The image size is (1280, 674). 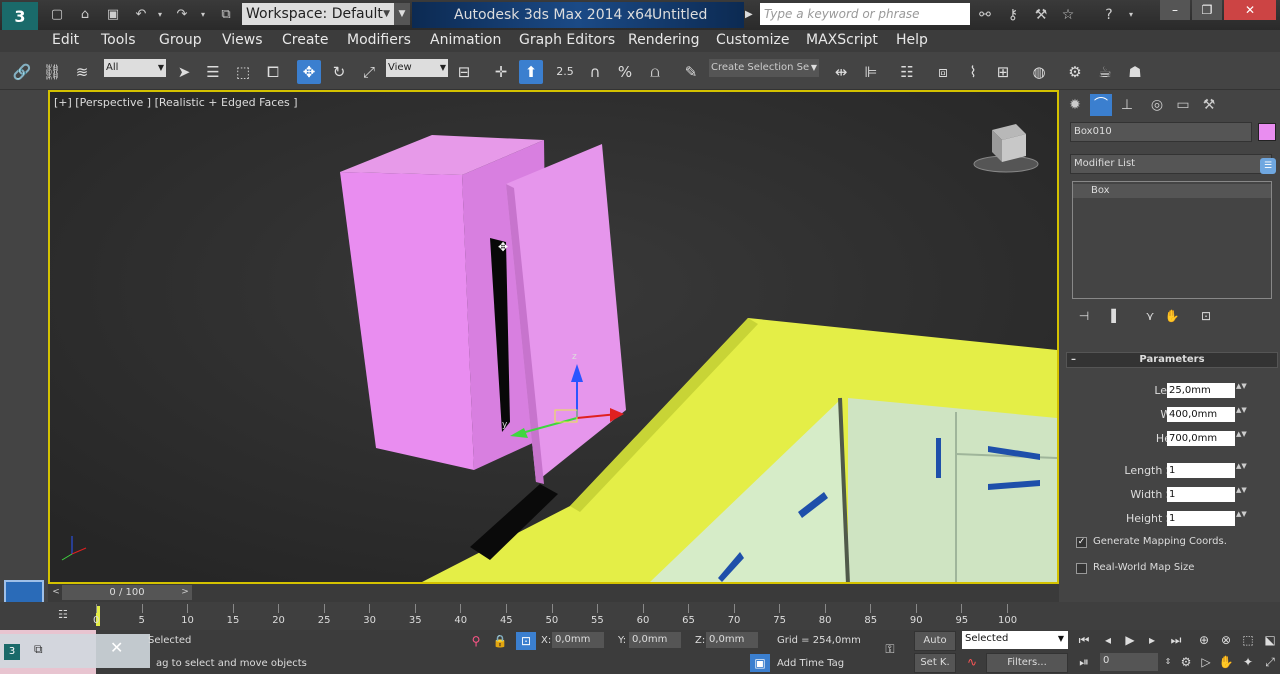 I want to click on frame-spinner-icon: ⇕, so click(x=1168, y=662).